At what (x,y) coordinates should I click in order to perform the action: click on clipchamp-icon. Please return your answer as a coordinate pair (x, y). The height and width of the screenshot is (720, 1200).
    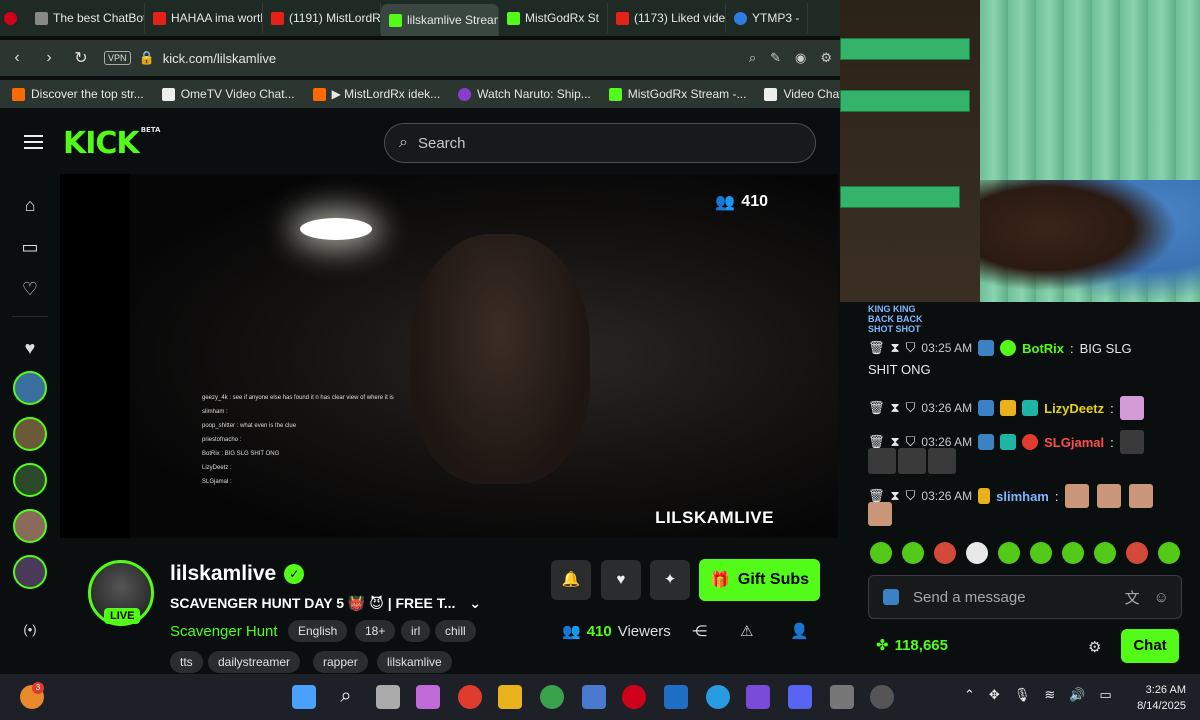
    Looking at the image, I should click on (758, 697).